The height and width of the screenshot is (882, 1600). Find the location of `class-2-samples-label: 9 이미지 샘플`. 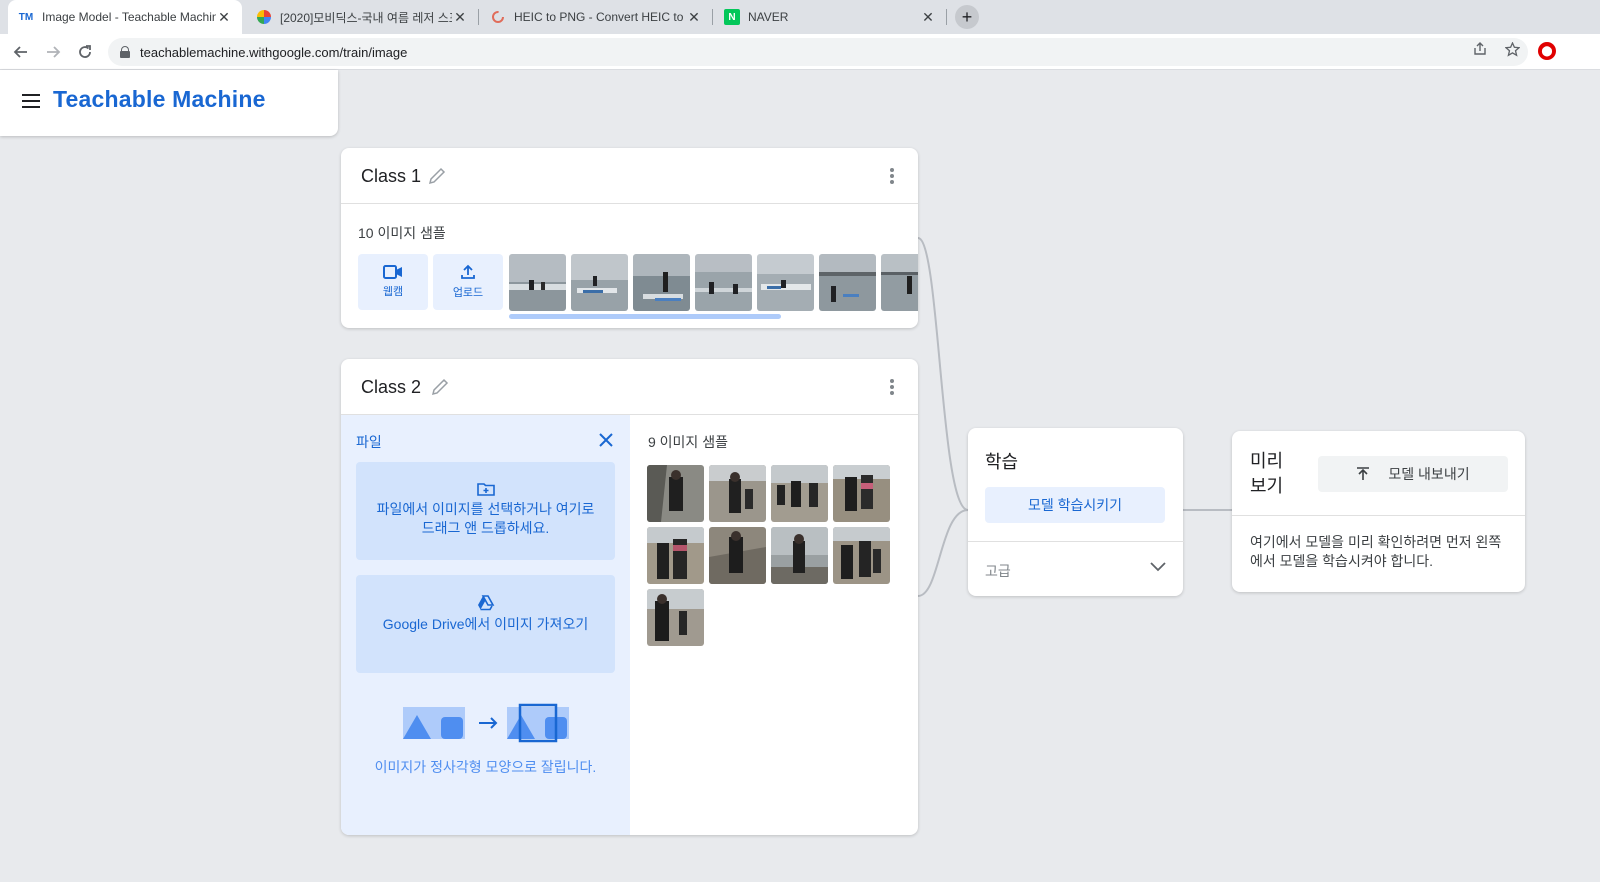

class-2-samples-label: 9 이미지 샘플 is located at coordinates (688, 442).